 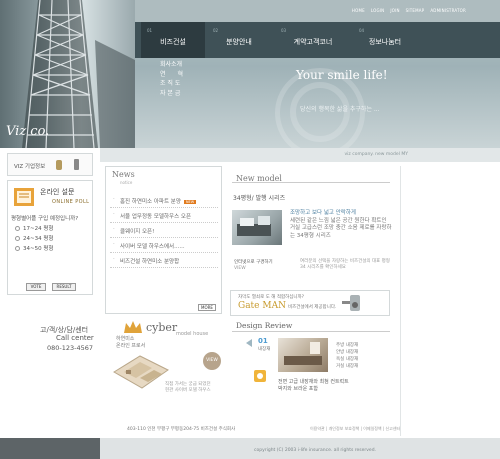 I want to click on breadcrumb: viz company. new model MY, so click(x=376, y=154).